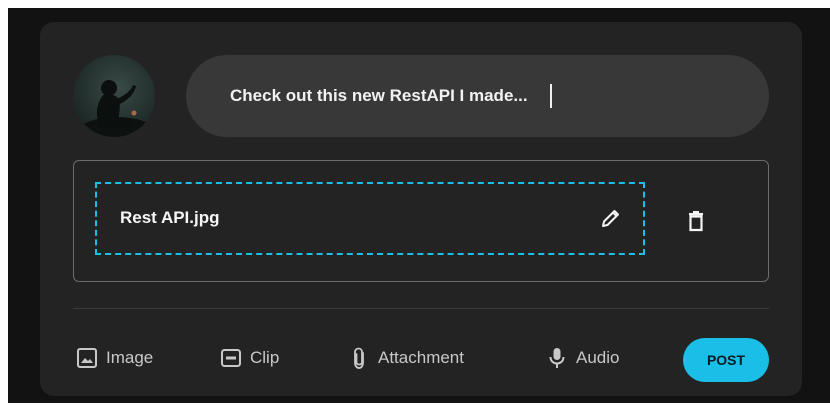 This screenshot has height=405, width=830. I want to click on clip-button-label: Clip, so click(265, 357).